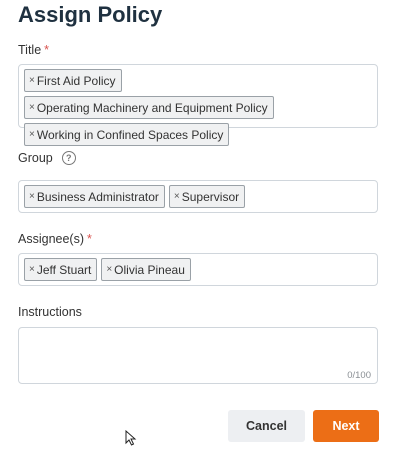  What do you see at coordinates (210, 196) in the screenshot?
I see `chip-label: Supervisor` at bounding box center [210, 196].